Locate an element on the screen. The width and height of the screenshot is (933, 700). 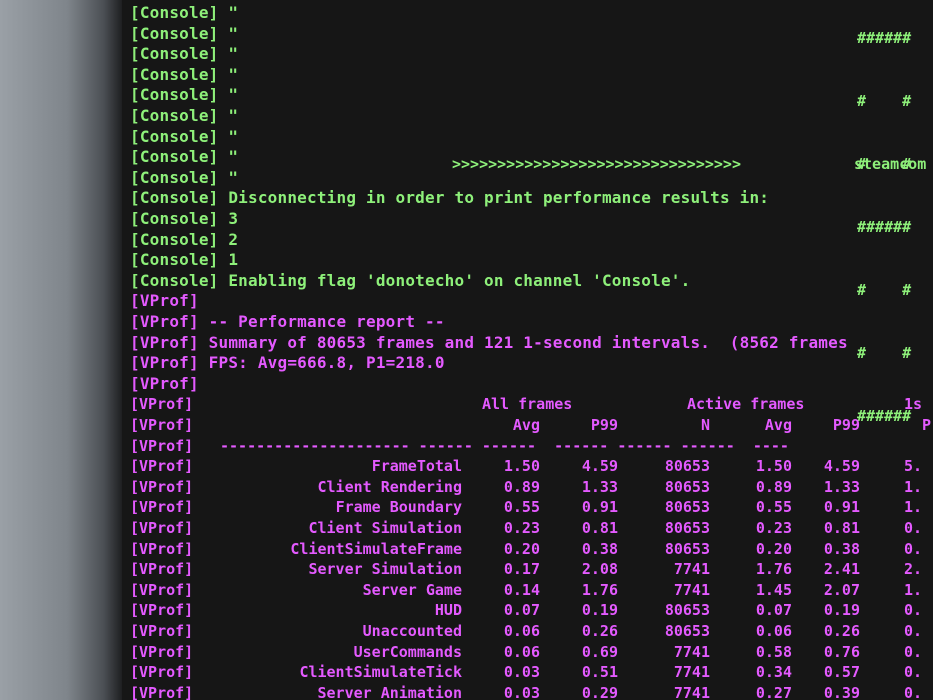
row-avg: 0.55 is located at coordinates (521, 507).